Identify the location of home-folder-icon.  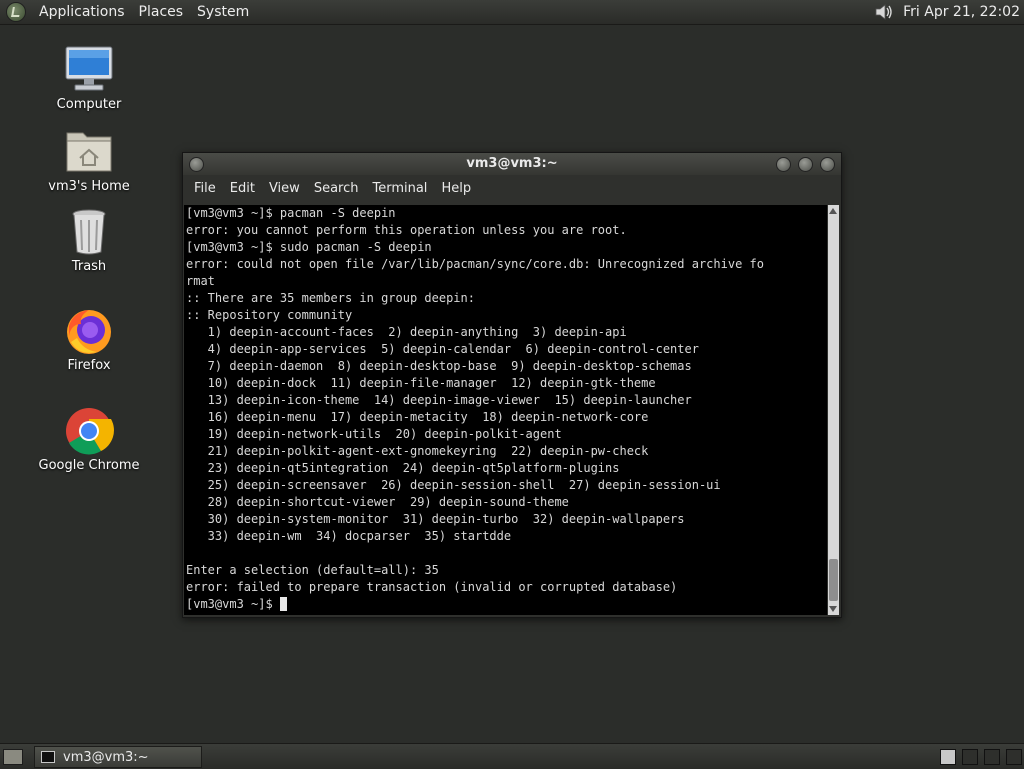
(89, 152).